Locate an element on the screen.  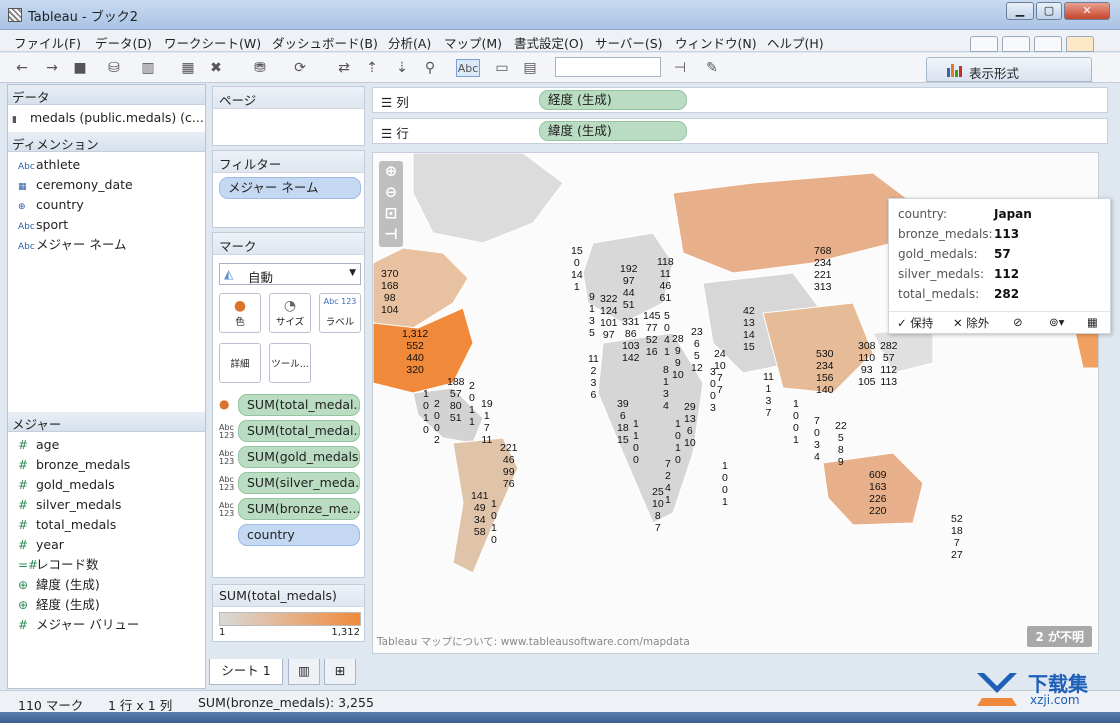
detail-button: 詳細 is located at coordinates (240, 363).